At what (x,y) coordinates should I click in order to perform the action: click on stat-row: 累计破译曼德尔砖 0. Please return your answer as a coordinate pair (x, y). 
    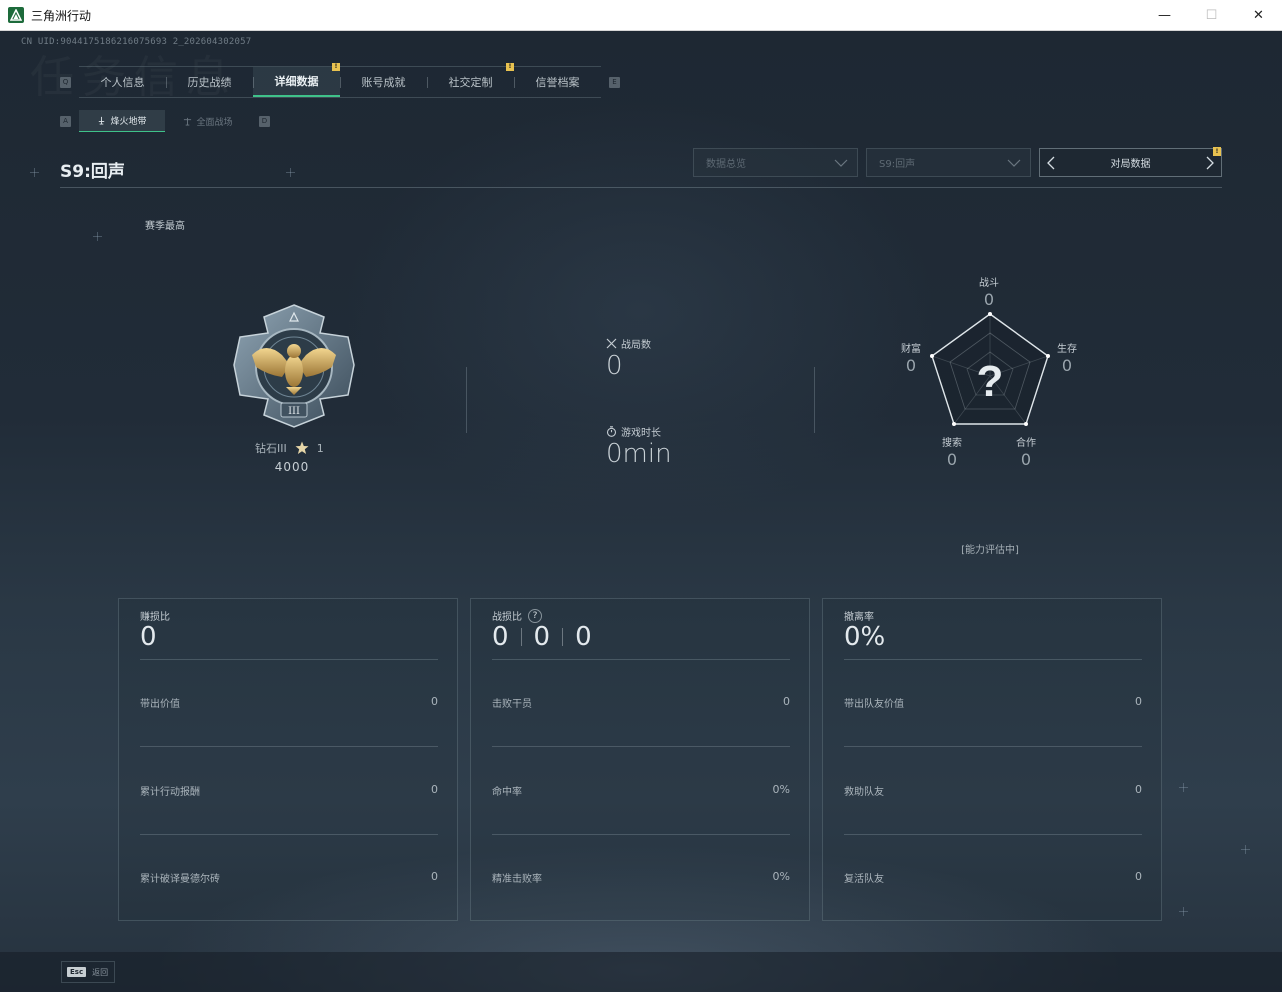
    Looking at the image, I should click on (289, 877).